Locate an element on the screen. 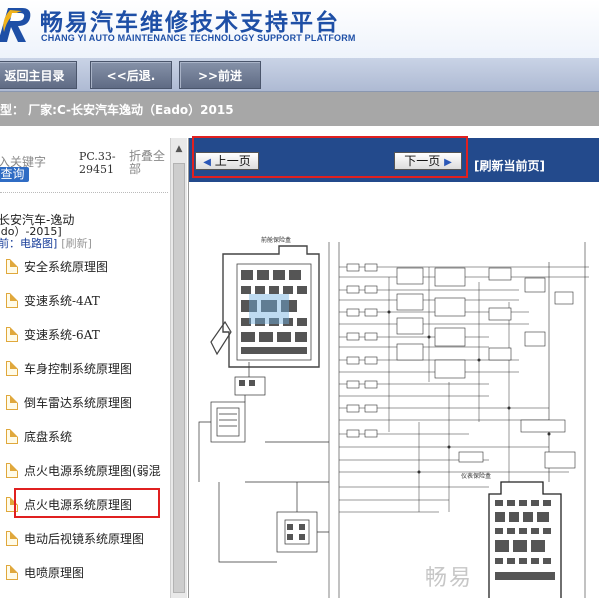  right-arrow-icon: ▶ is located at coordinates (448, 162).